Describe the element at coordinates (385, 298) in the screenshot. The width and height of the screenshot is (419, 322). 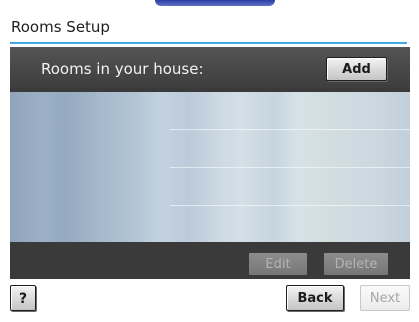
I see `next-button: Next` at that location.